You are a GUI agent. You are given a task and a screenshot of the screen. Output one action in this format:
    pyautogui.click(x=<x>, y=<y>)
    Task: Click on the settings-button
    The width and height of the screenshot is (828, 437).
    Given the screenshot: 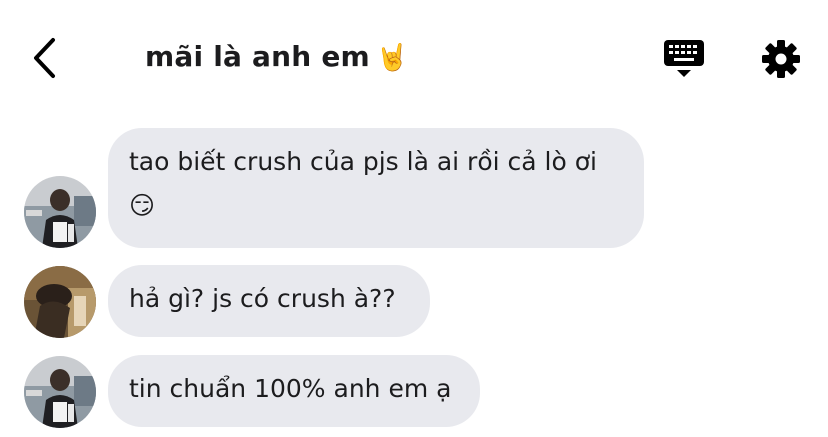 What is the action you would take?
    pyautogui.click(x=781, y=59)
    